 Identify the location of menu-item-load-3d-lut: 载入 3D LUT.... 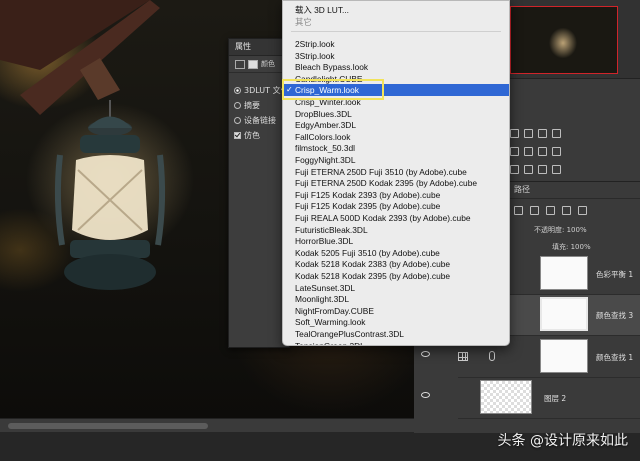
(396, 10).